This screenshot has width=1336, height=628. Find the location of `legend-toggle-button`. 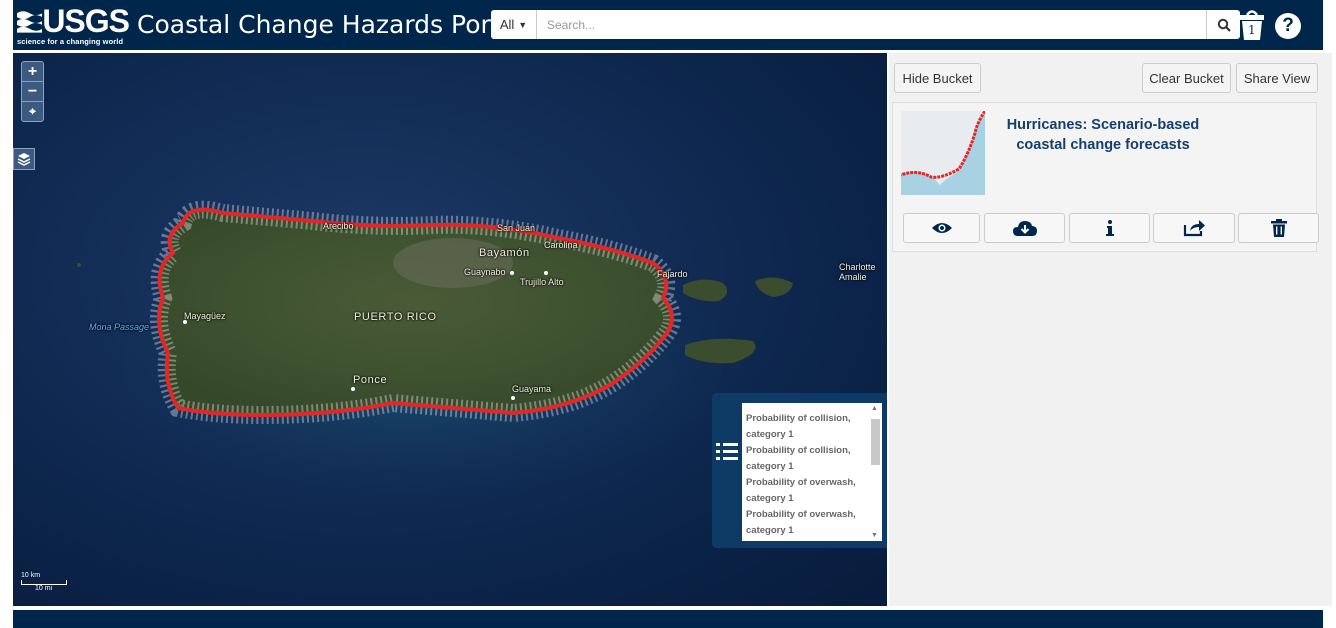

legend-toggle-button is located at coordinates (727, 452).